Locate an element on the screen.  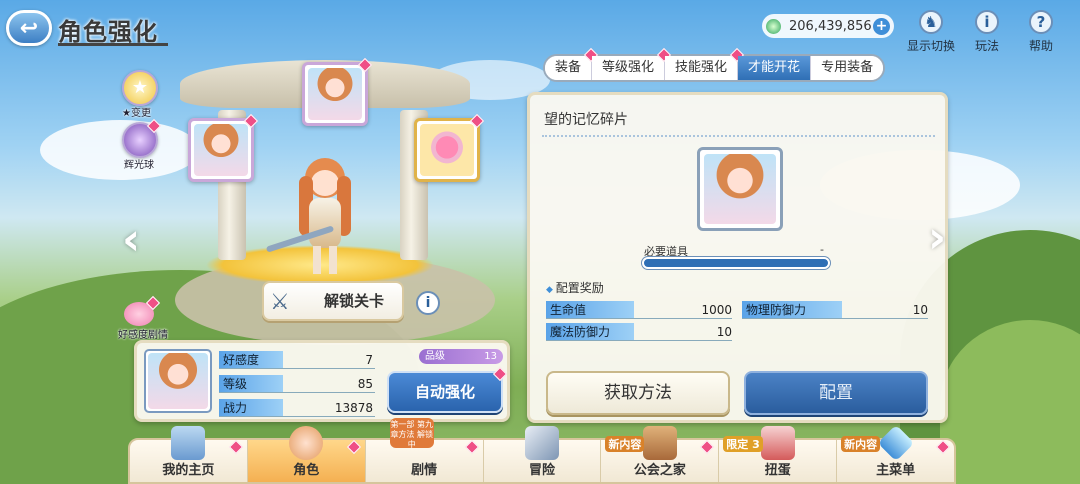
gameplay-label: 玩法 is located at coordinates (986, 46).